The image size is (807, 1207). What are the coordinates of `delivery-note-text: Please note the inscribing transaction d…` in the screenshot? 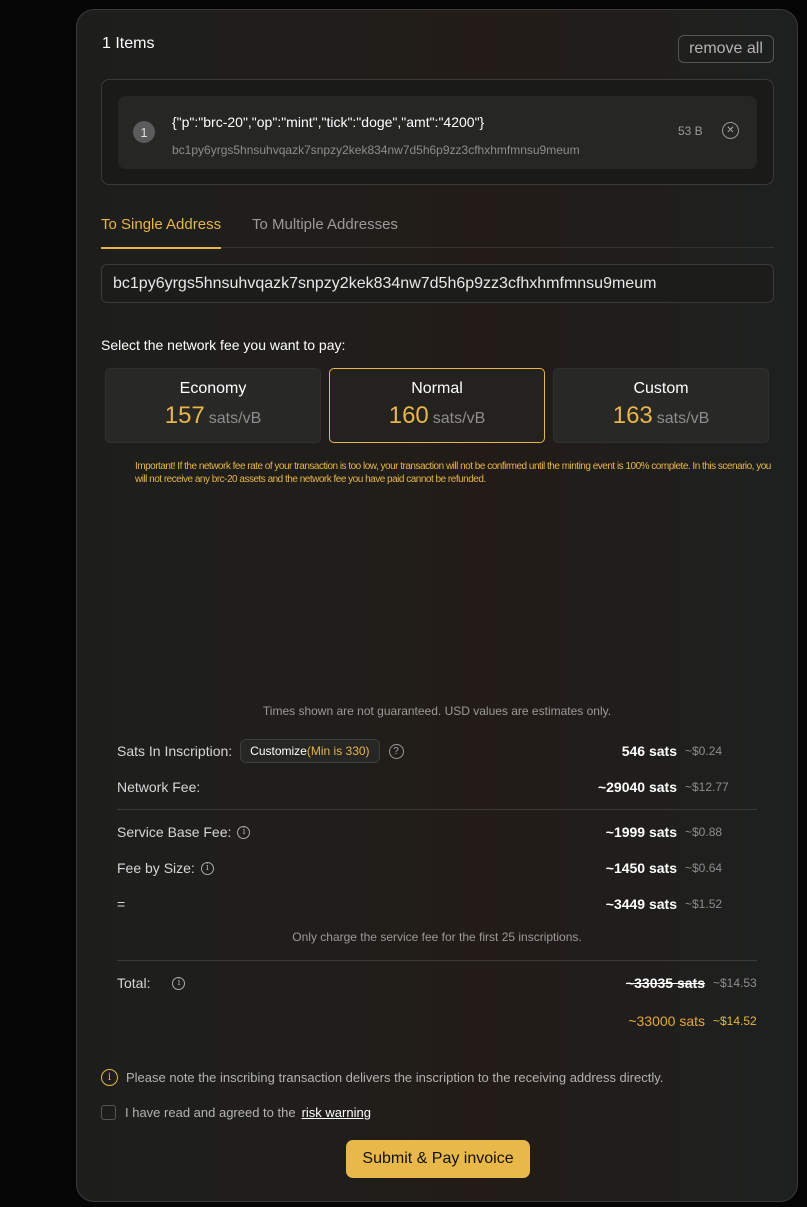 It's located at (395, 1077).